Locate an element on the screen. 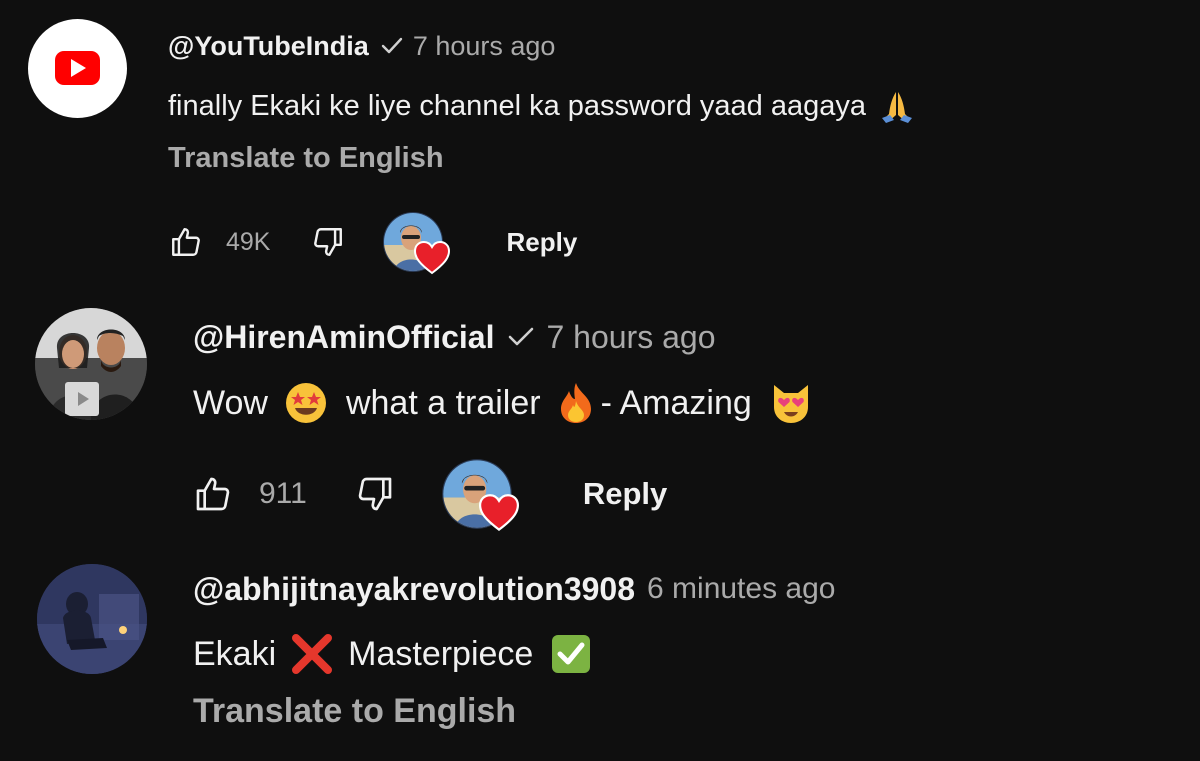 The width and height of the screenshot is (1200, 761). comment-text-part: what a trailer is located at coordinates (443, 402).